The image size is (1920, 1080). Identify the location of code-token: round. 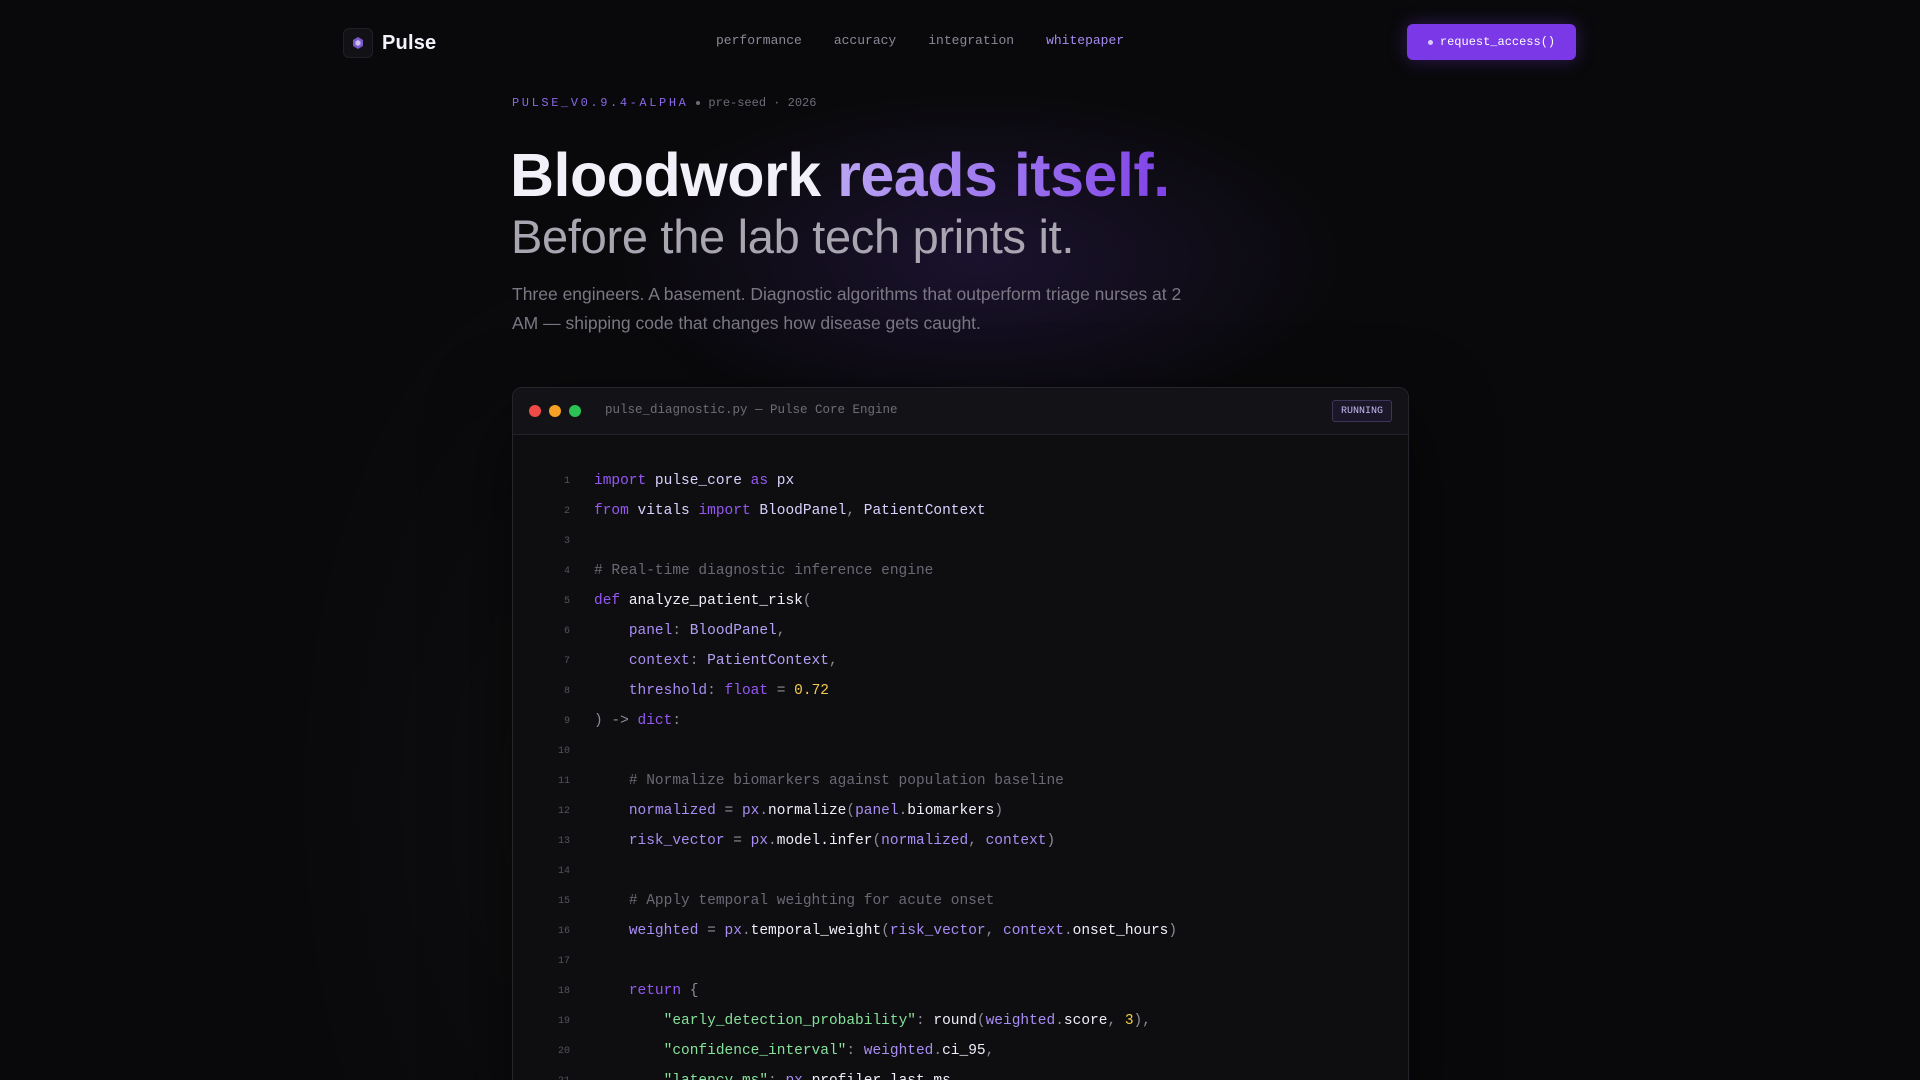
(955, 1021).